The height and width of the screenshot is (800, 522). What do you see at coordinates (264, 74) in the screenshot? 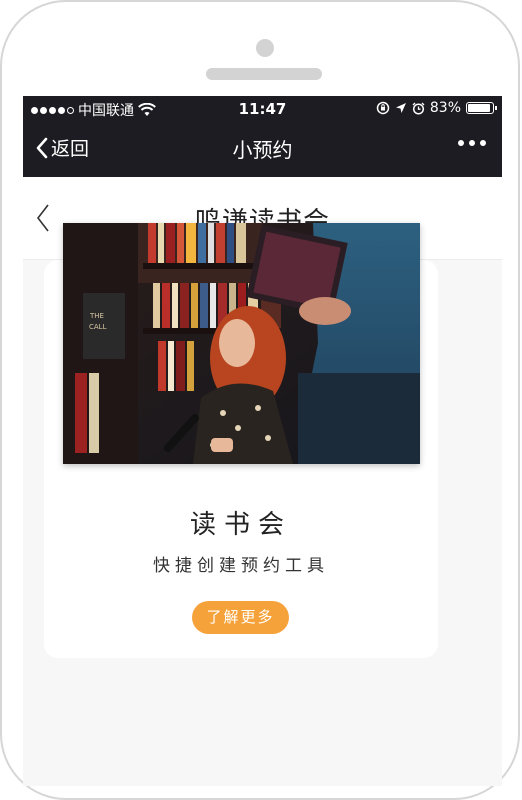
I see `earpiece-speaker` at bounding box center [264, 74].